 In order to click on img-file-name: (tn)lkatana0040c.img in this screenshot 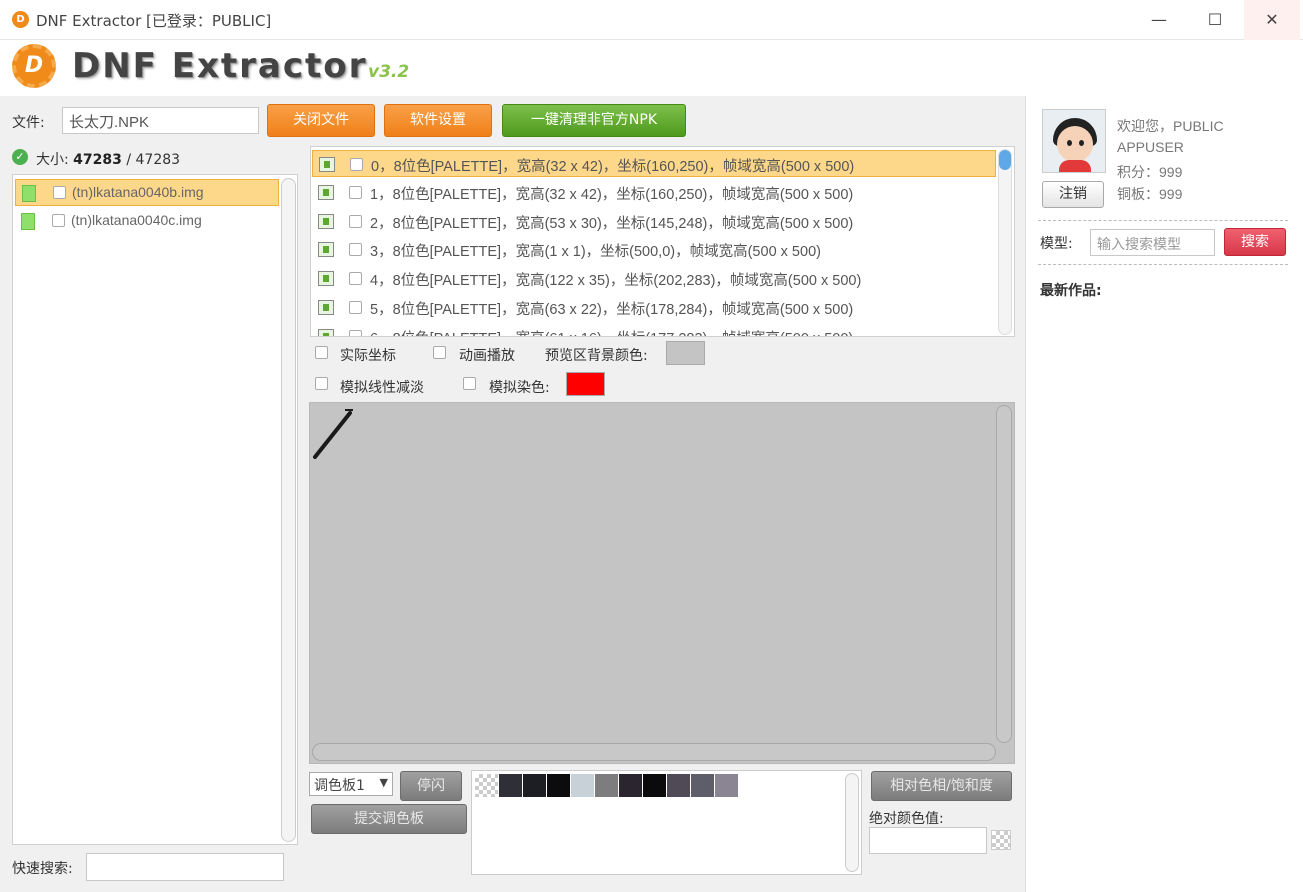, I will do `click(136, 220)`.